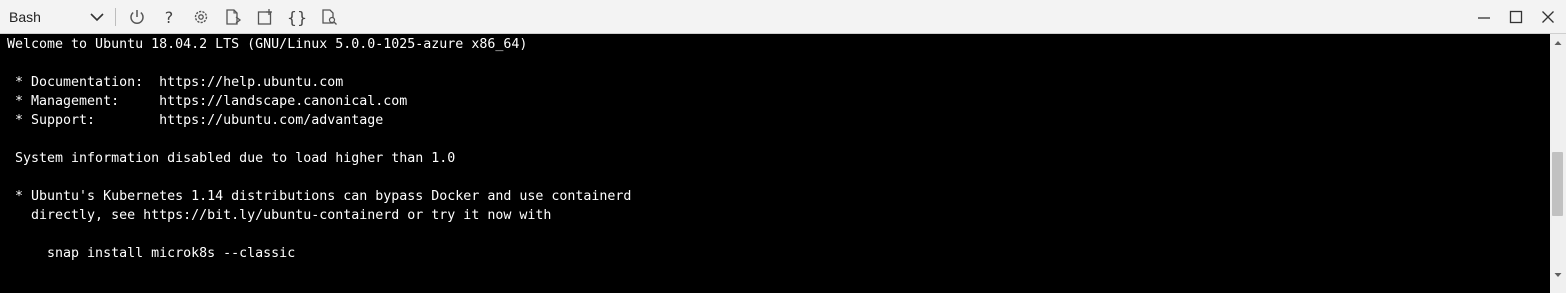 This screenshot has width=1566, height=293. Describe the element at coordinates (195, 120) in the screenshot. I see `terminal-line: * Support: https://ubuntu.com/advantage` at that location.